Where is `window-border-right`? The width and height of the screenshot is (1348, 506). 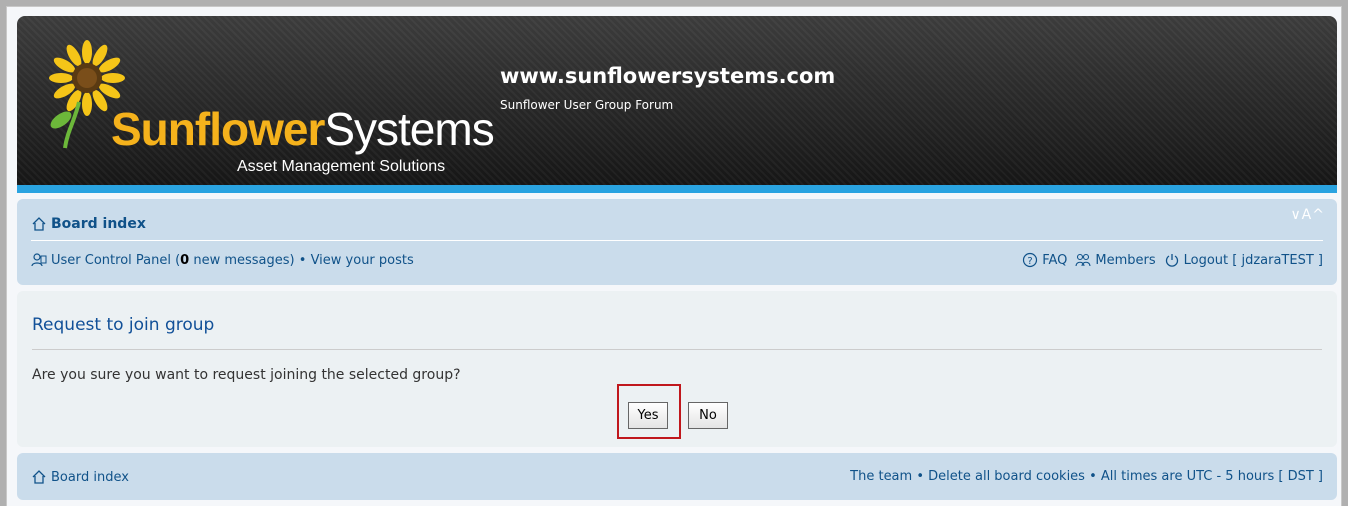
window-border-right is located at coordinates (1345, 253).